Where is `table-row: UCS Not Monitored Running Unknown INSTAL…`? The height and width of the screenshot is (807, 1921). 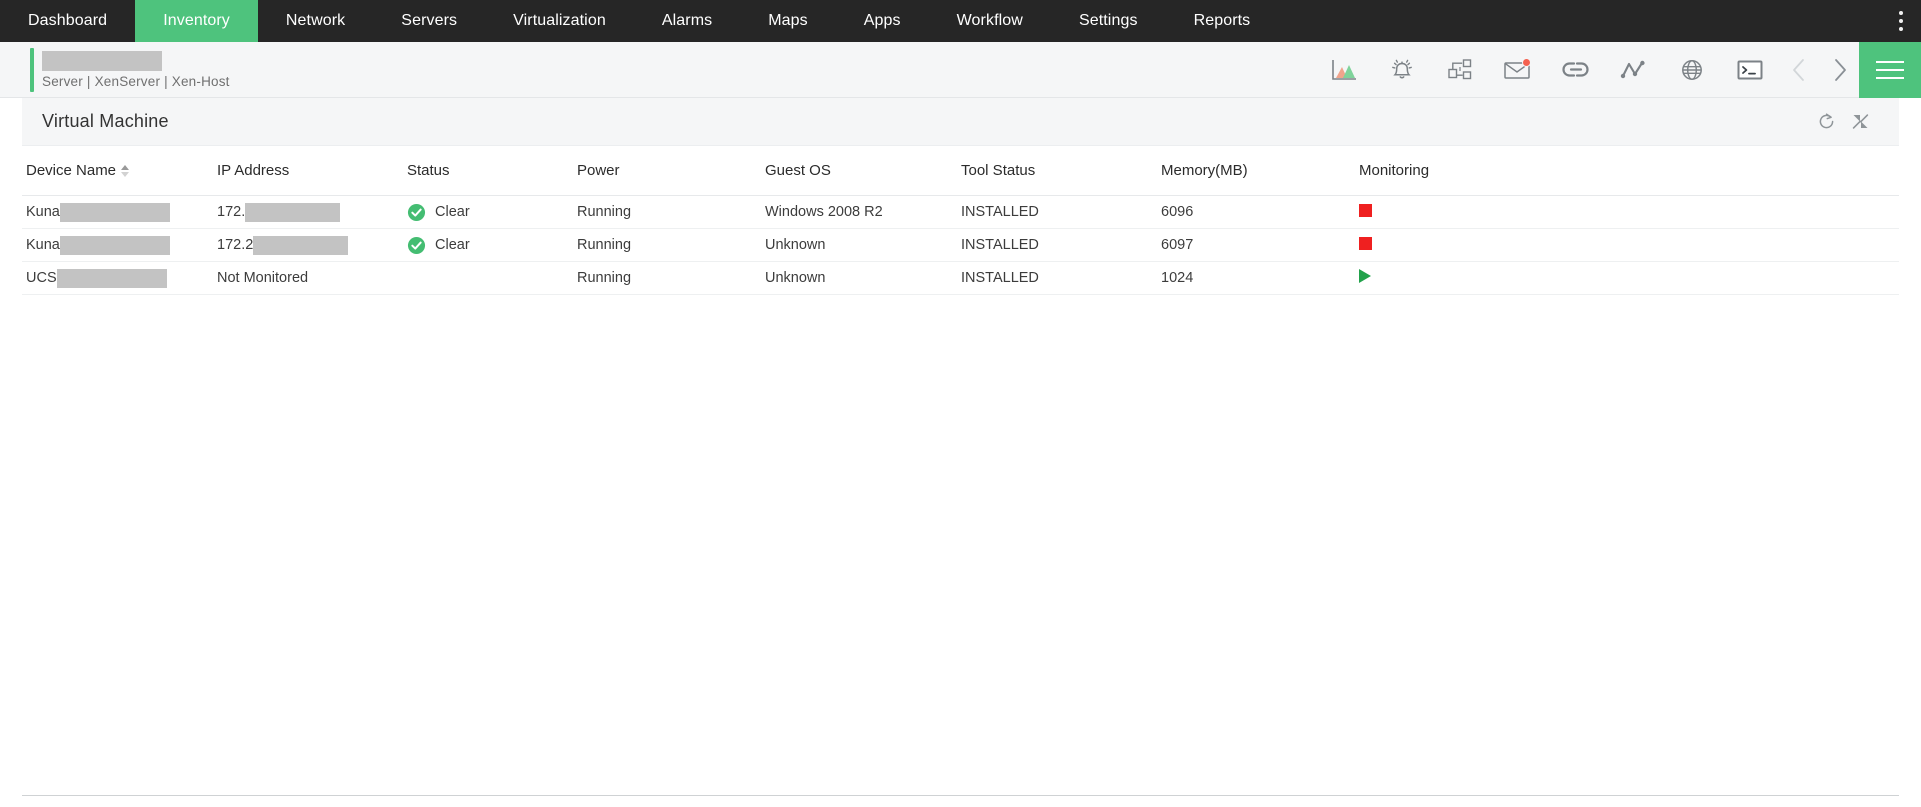
table-row: UCS Not Monitored Running Unknown INSTAL… is located at coordinates (960, 278).